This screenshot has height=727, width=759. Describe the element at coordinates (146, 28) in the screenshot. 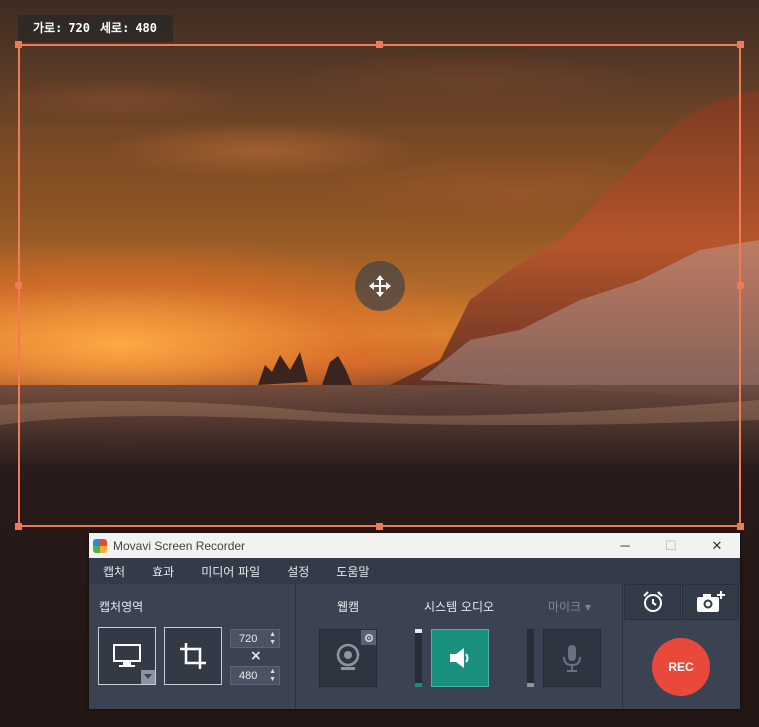

I see `height-value: 480` at that location.